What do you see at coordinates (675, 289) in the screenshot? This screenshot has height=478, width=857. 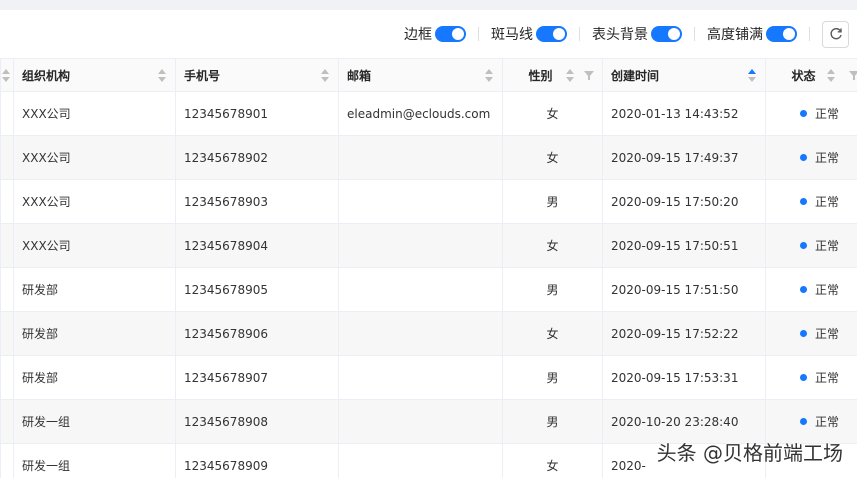 I see `cell-created-text: 2020-09-15 17:51:50` at bounding box center [675, 289].